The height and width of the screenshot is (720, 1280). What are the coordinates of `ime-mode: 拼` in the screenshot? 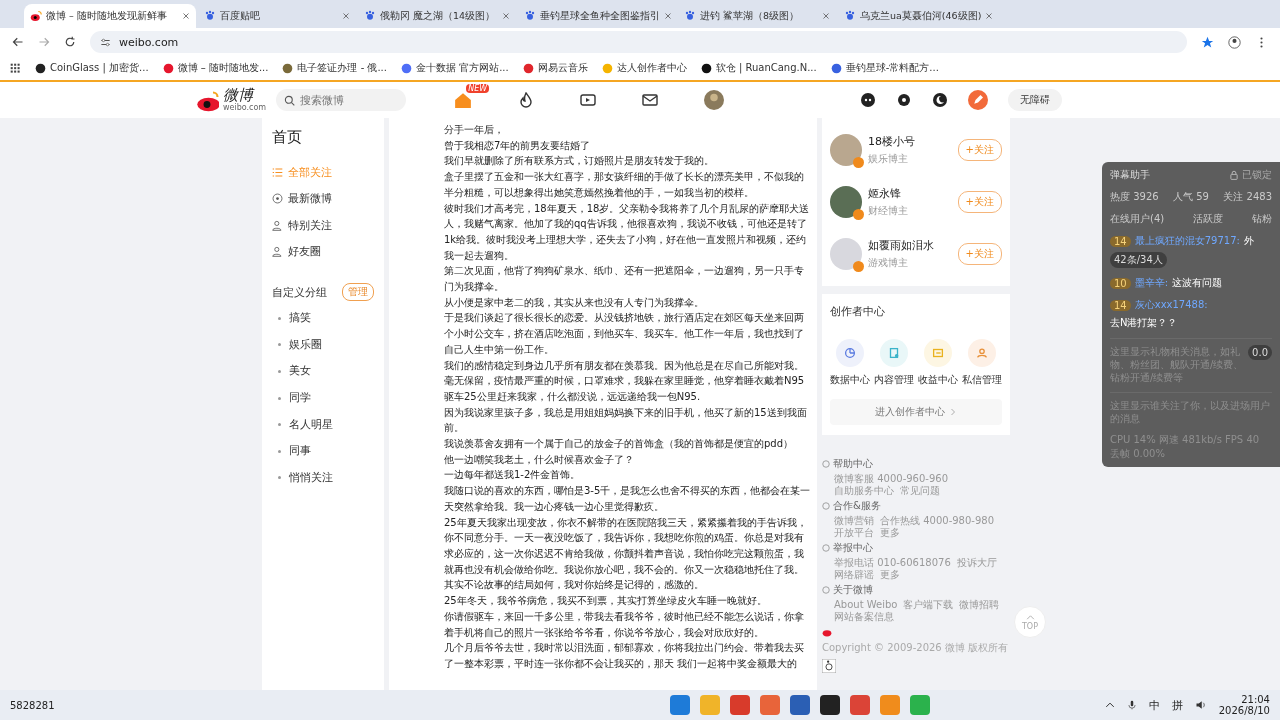 It's located at (1177, 705).